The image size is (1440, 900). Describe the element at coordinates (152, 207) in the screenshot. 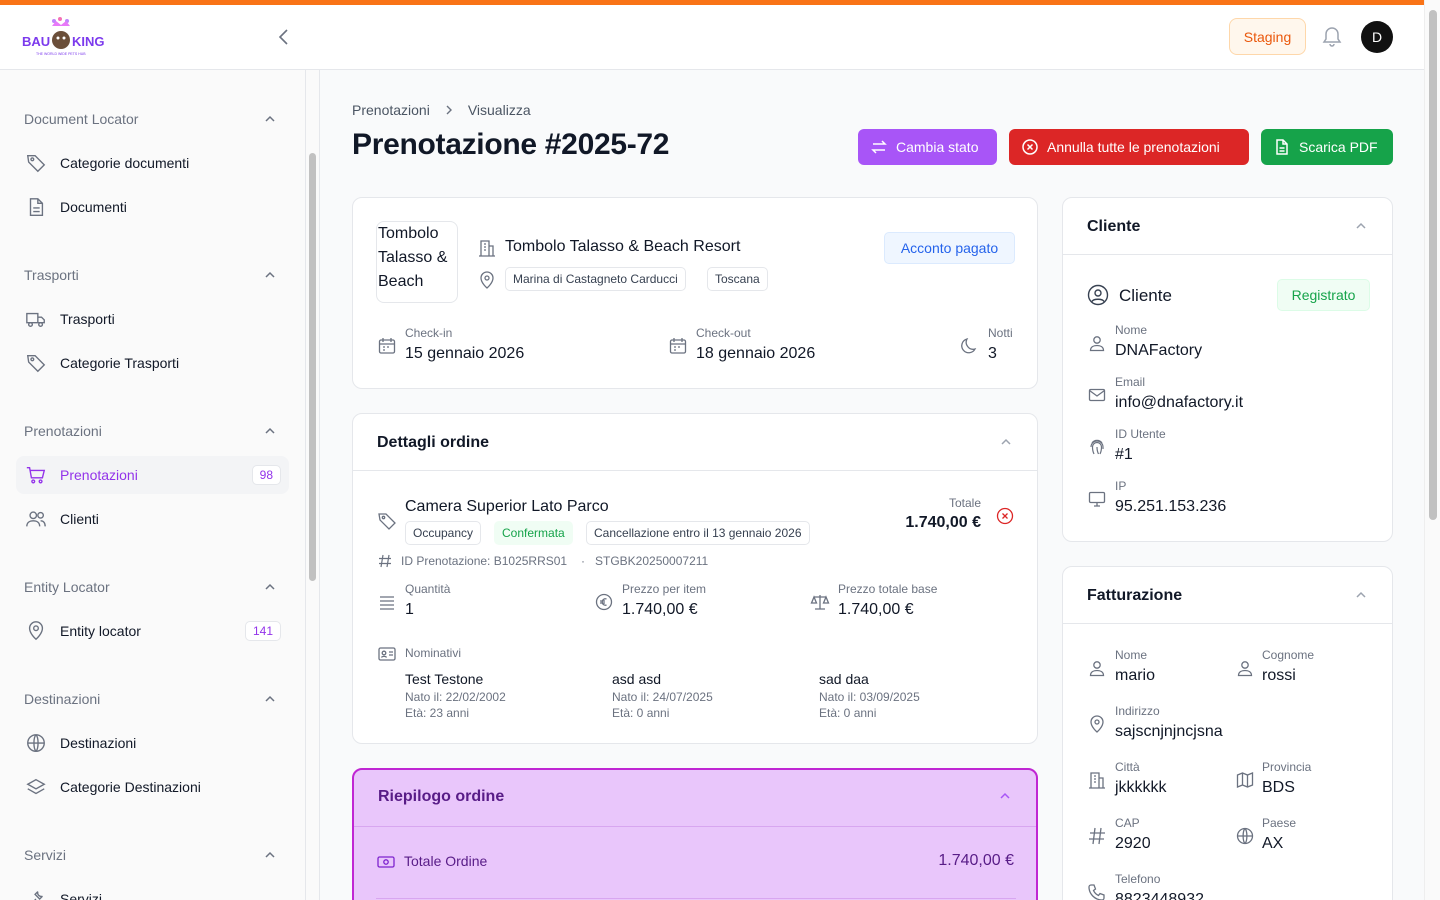

I see `sidebar-item-documenti: Documenti` at that location.